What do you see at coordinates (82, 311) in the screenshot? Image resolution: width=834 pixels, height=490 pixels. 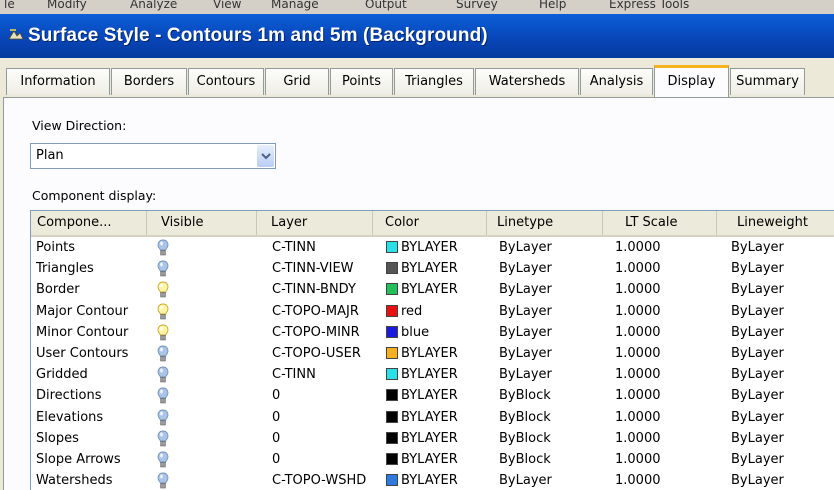 I see `cell-component: Major Contour` at bounding box center [82, 311].